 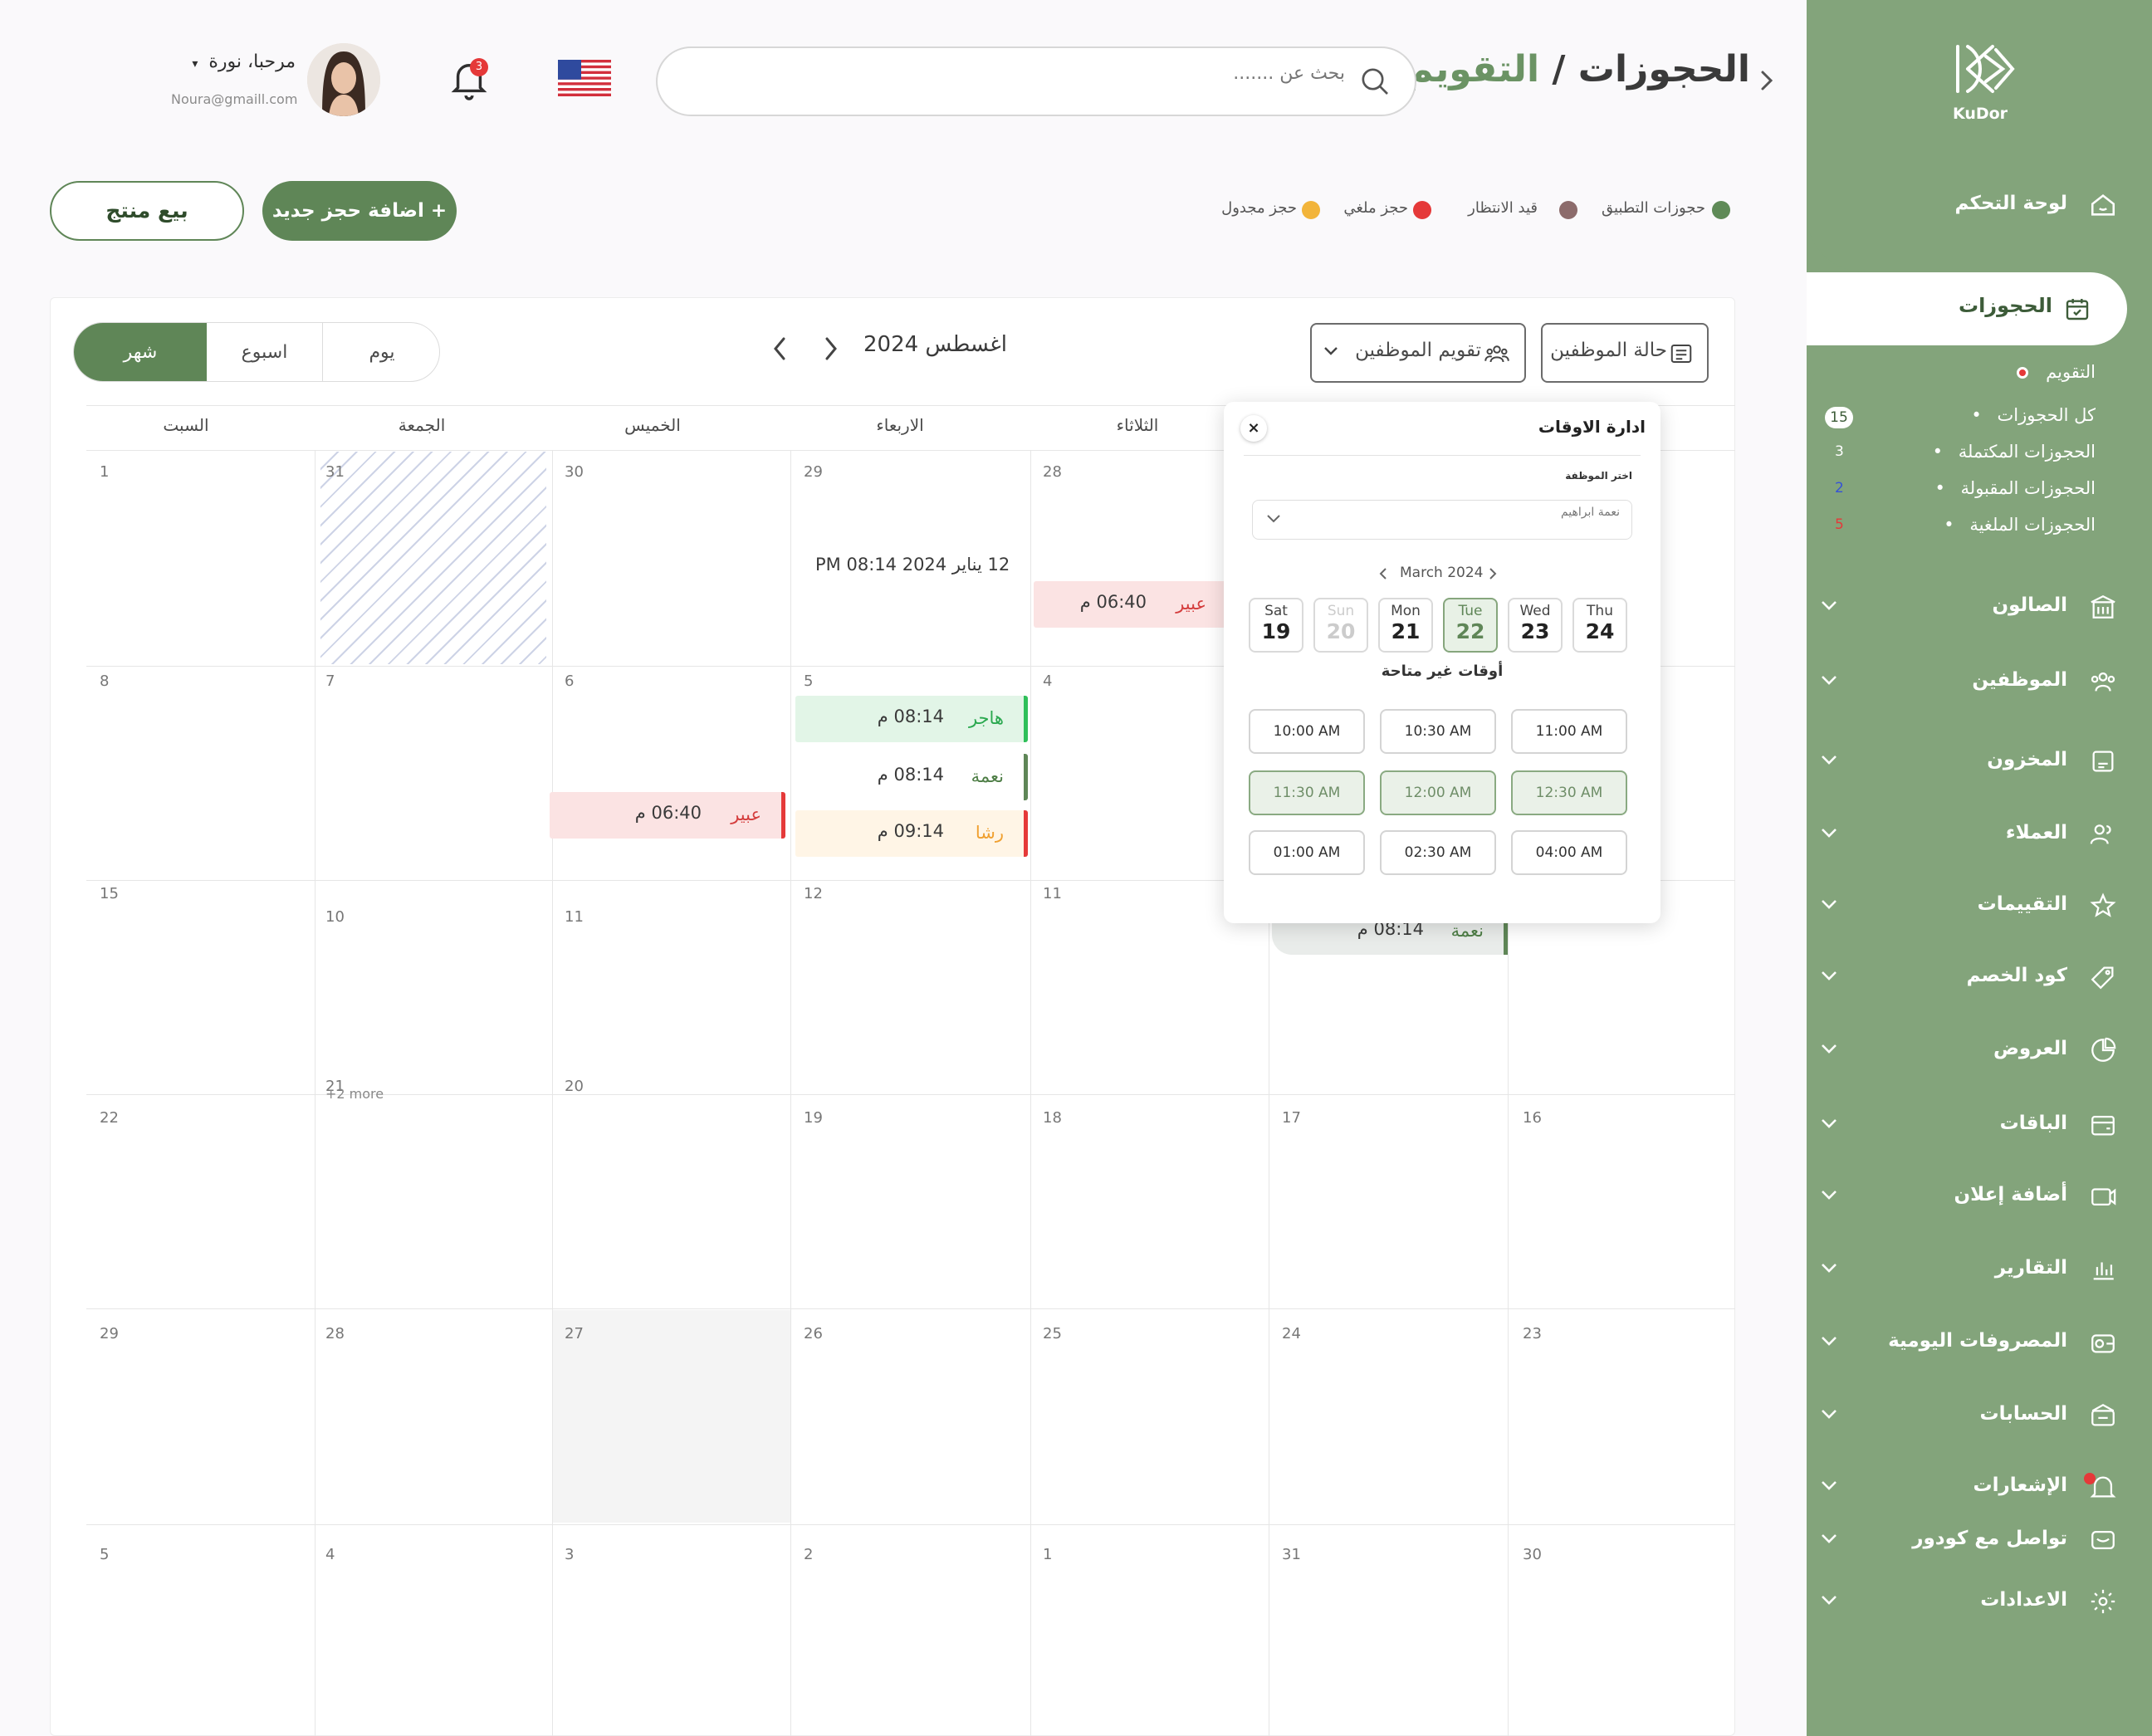 I want to click on chevron-left-icon, so click(x=1383, y=573).